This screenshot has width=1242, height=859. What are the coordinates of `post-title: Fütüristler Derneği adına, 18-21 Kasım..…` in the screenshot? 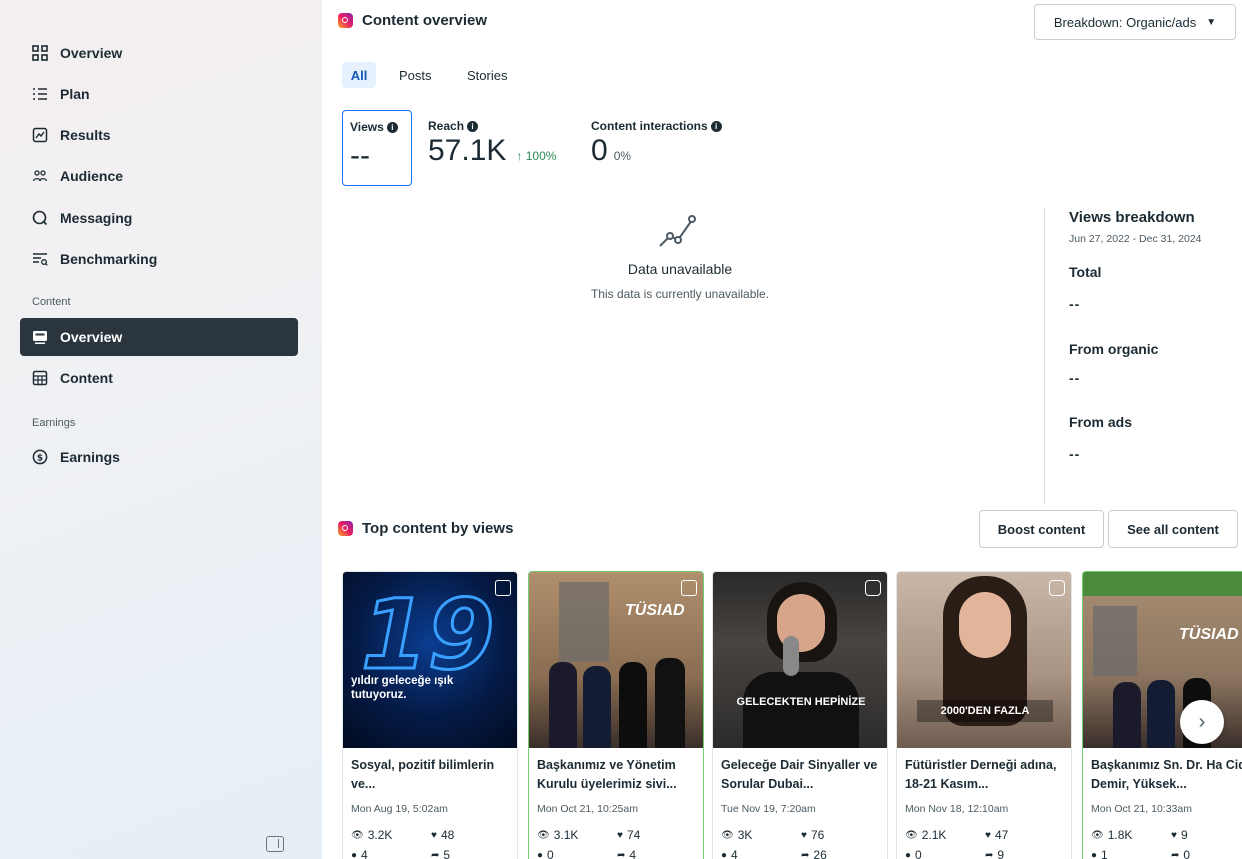 It's located at (981, 774).